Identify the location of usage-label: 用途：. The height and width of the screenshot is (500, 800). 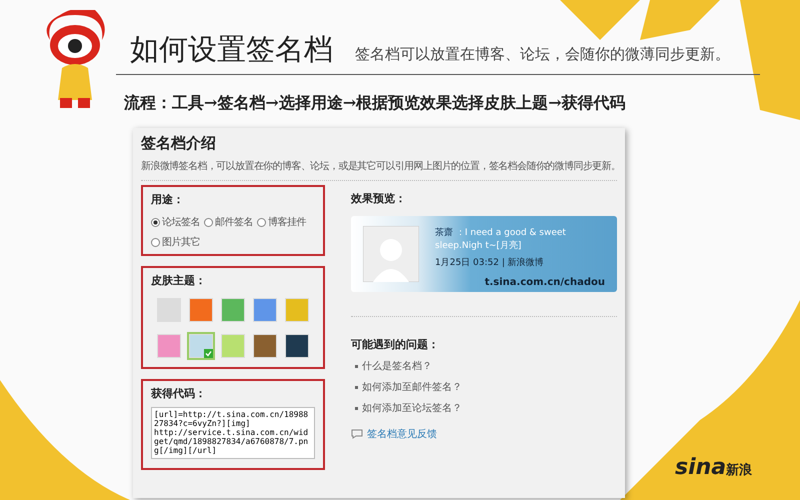
(168, 199).